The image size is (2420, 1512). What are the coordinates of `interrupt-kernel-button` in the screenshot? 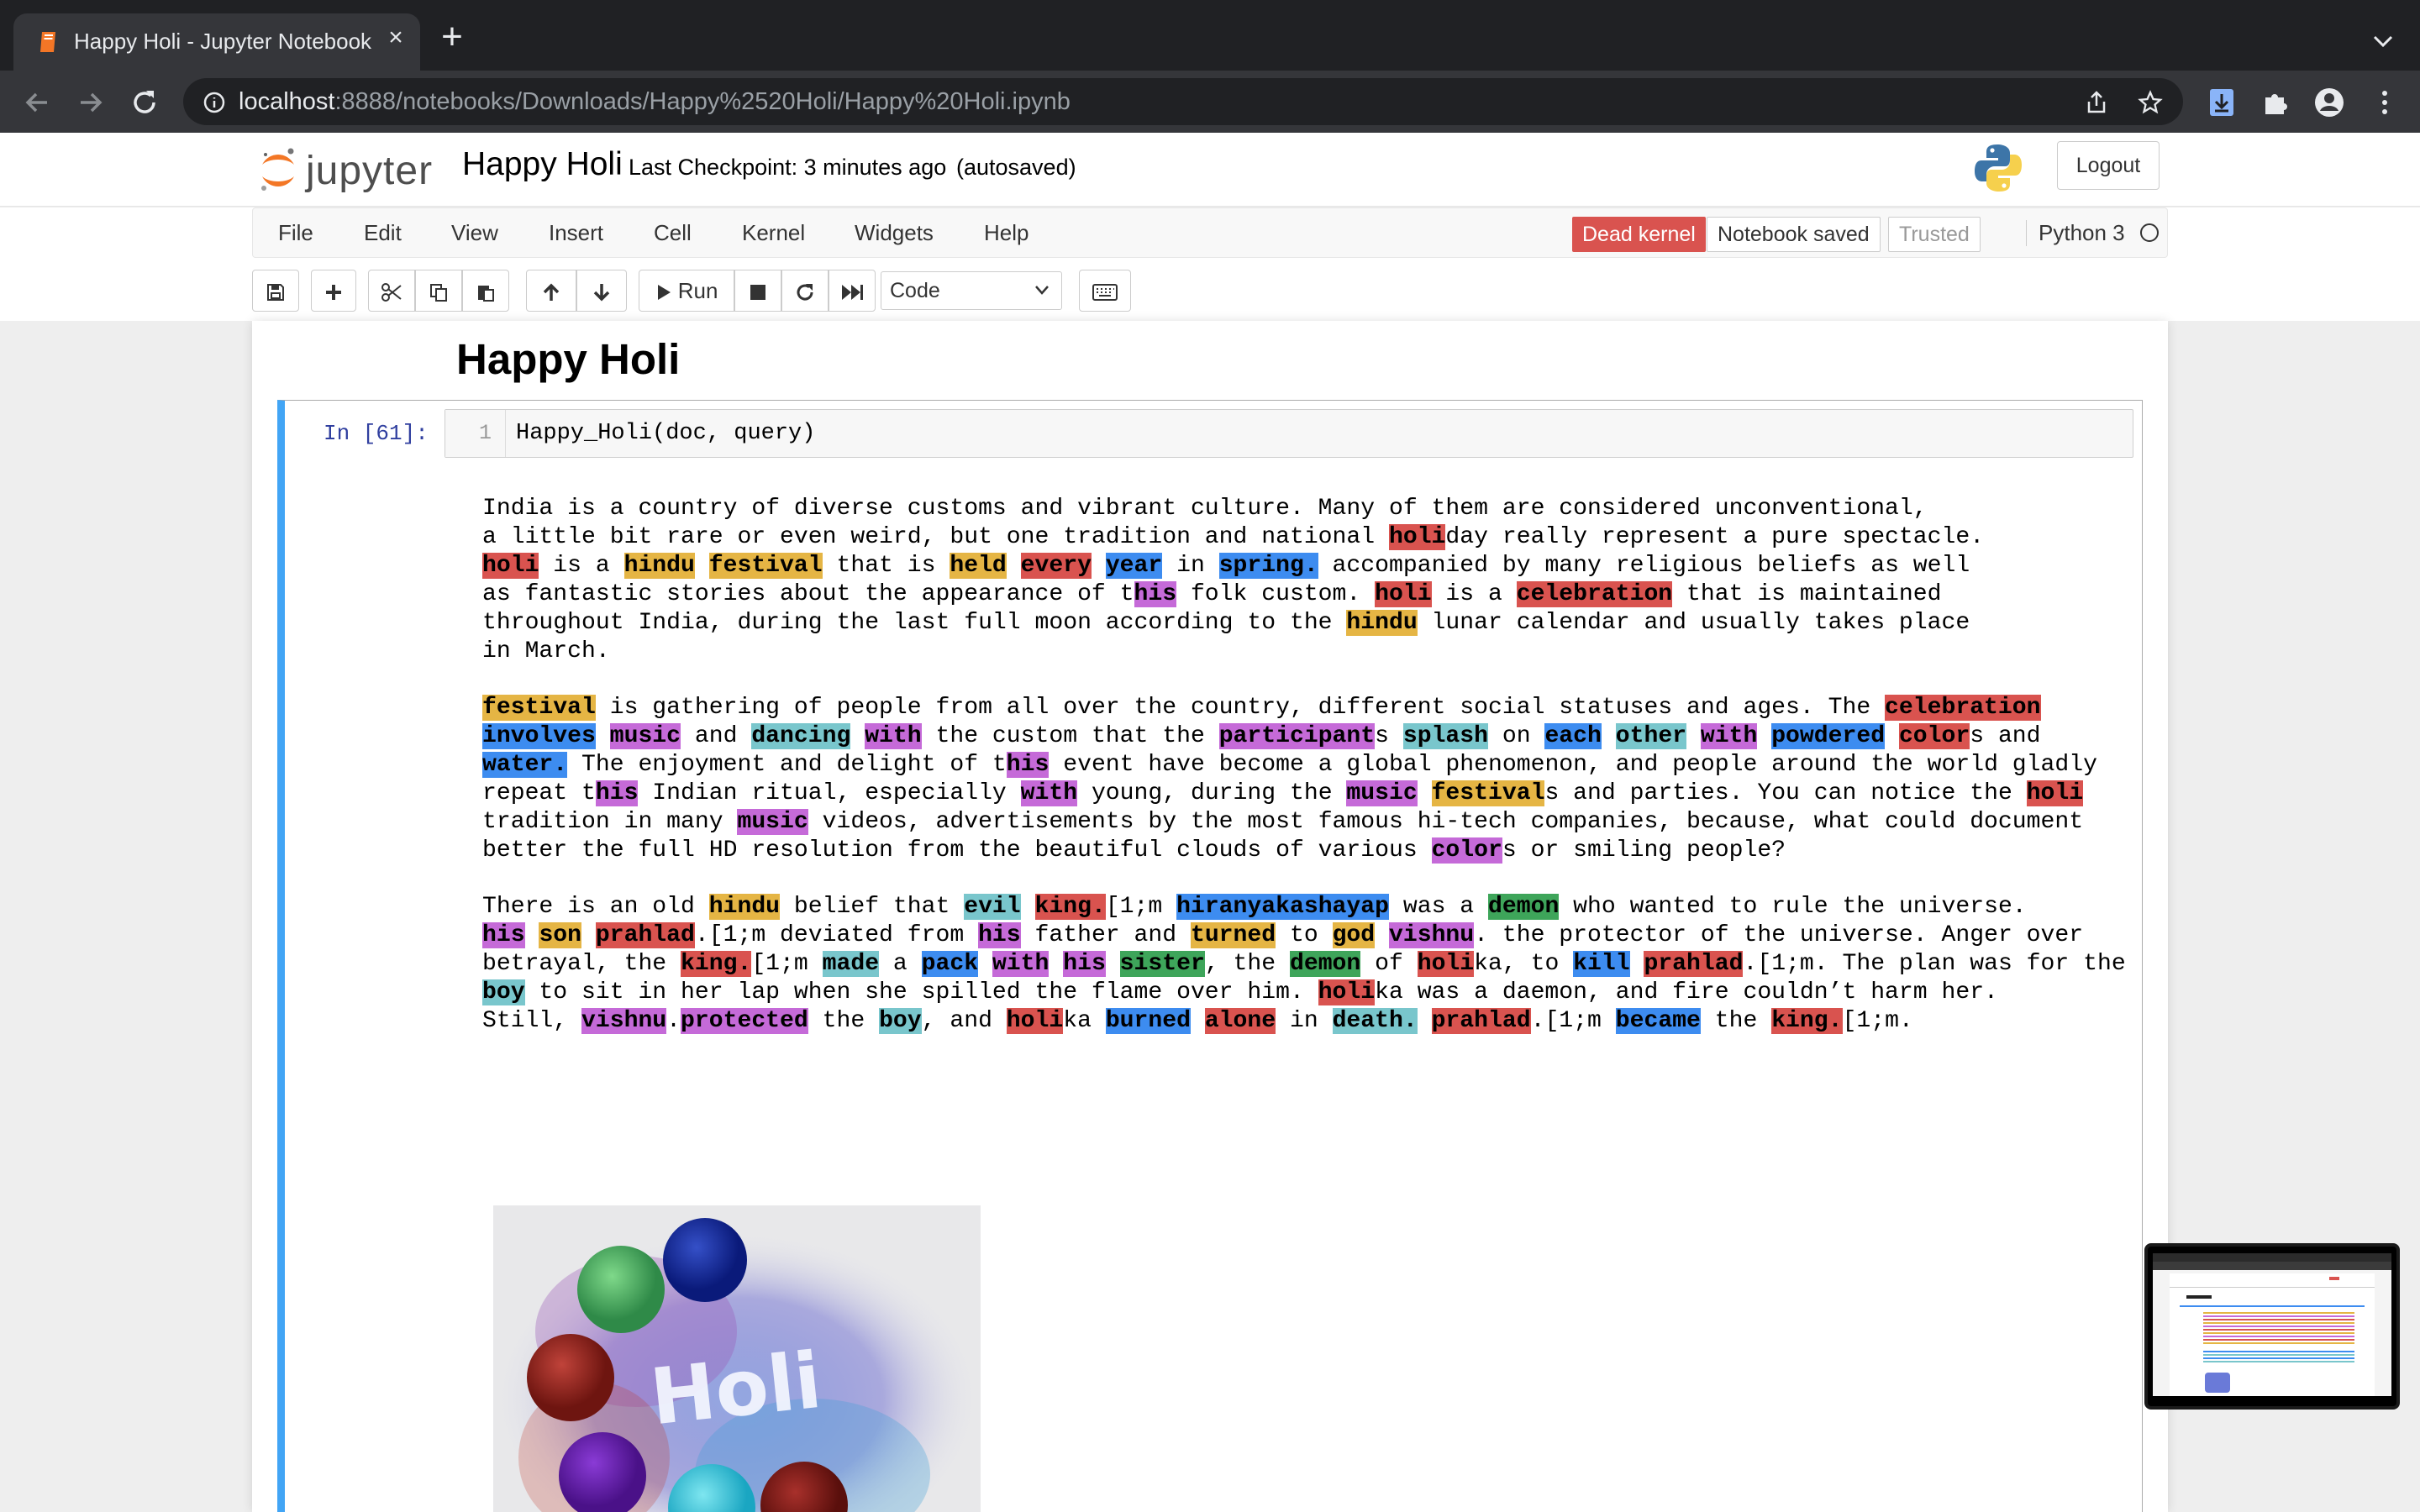 It's located at (757, 291).